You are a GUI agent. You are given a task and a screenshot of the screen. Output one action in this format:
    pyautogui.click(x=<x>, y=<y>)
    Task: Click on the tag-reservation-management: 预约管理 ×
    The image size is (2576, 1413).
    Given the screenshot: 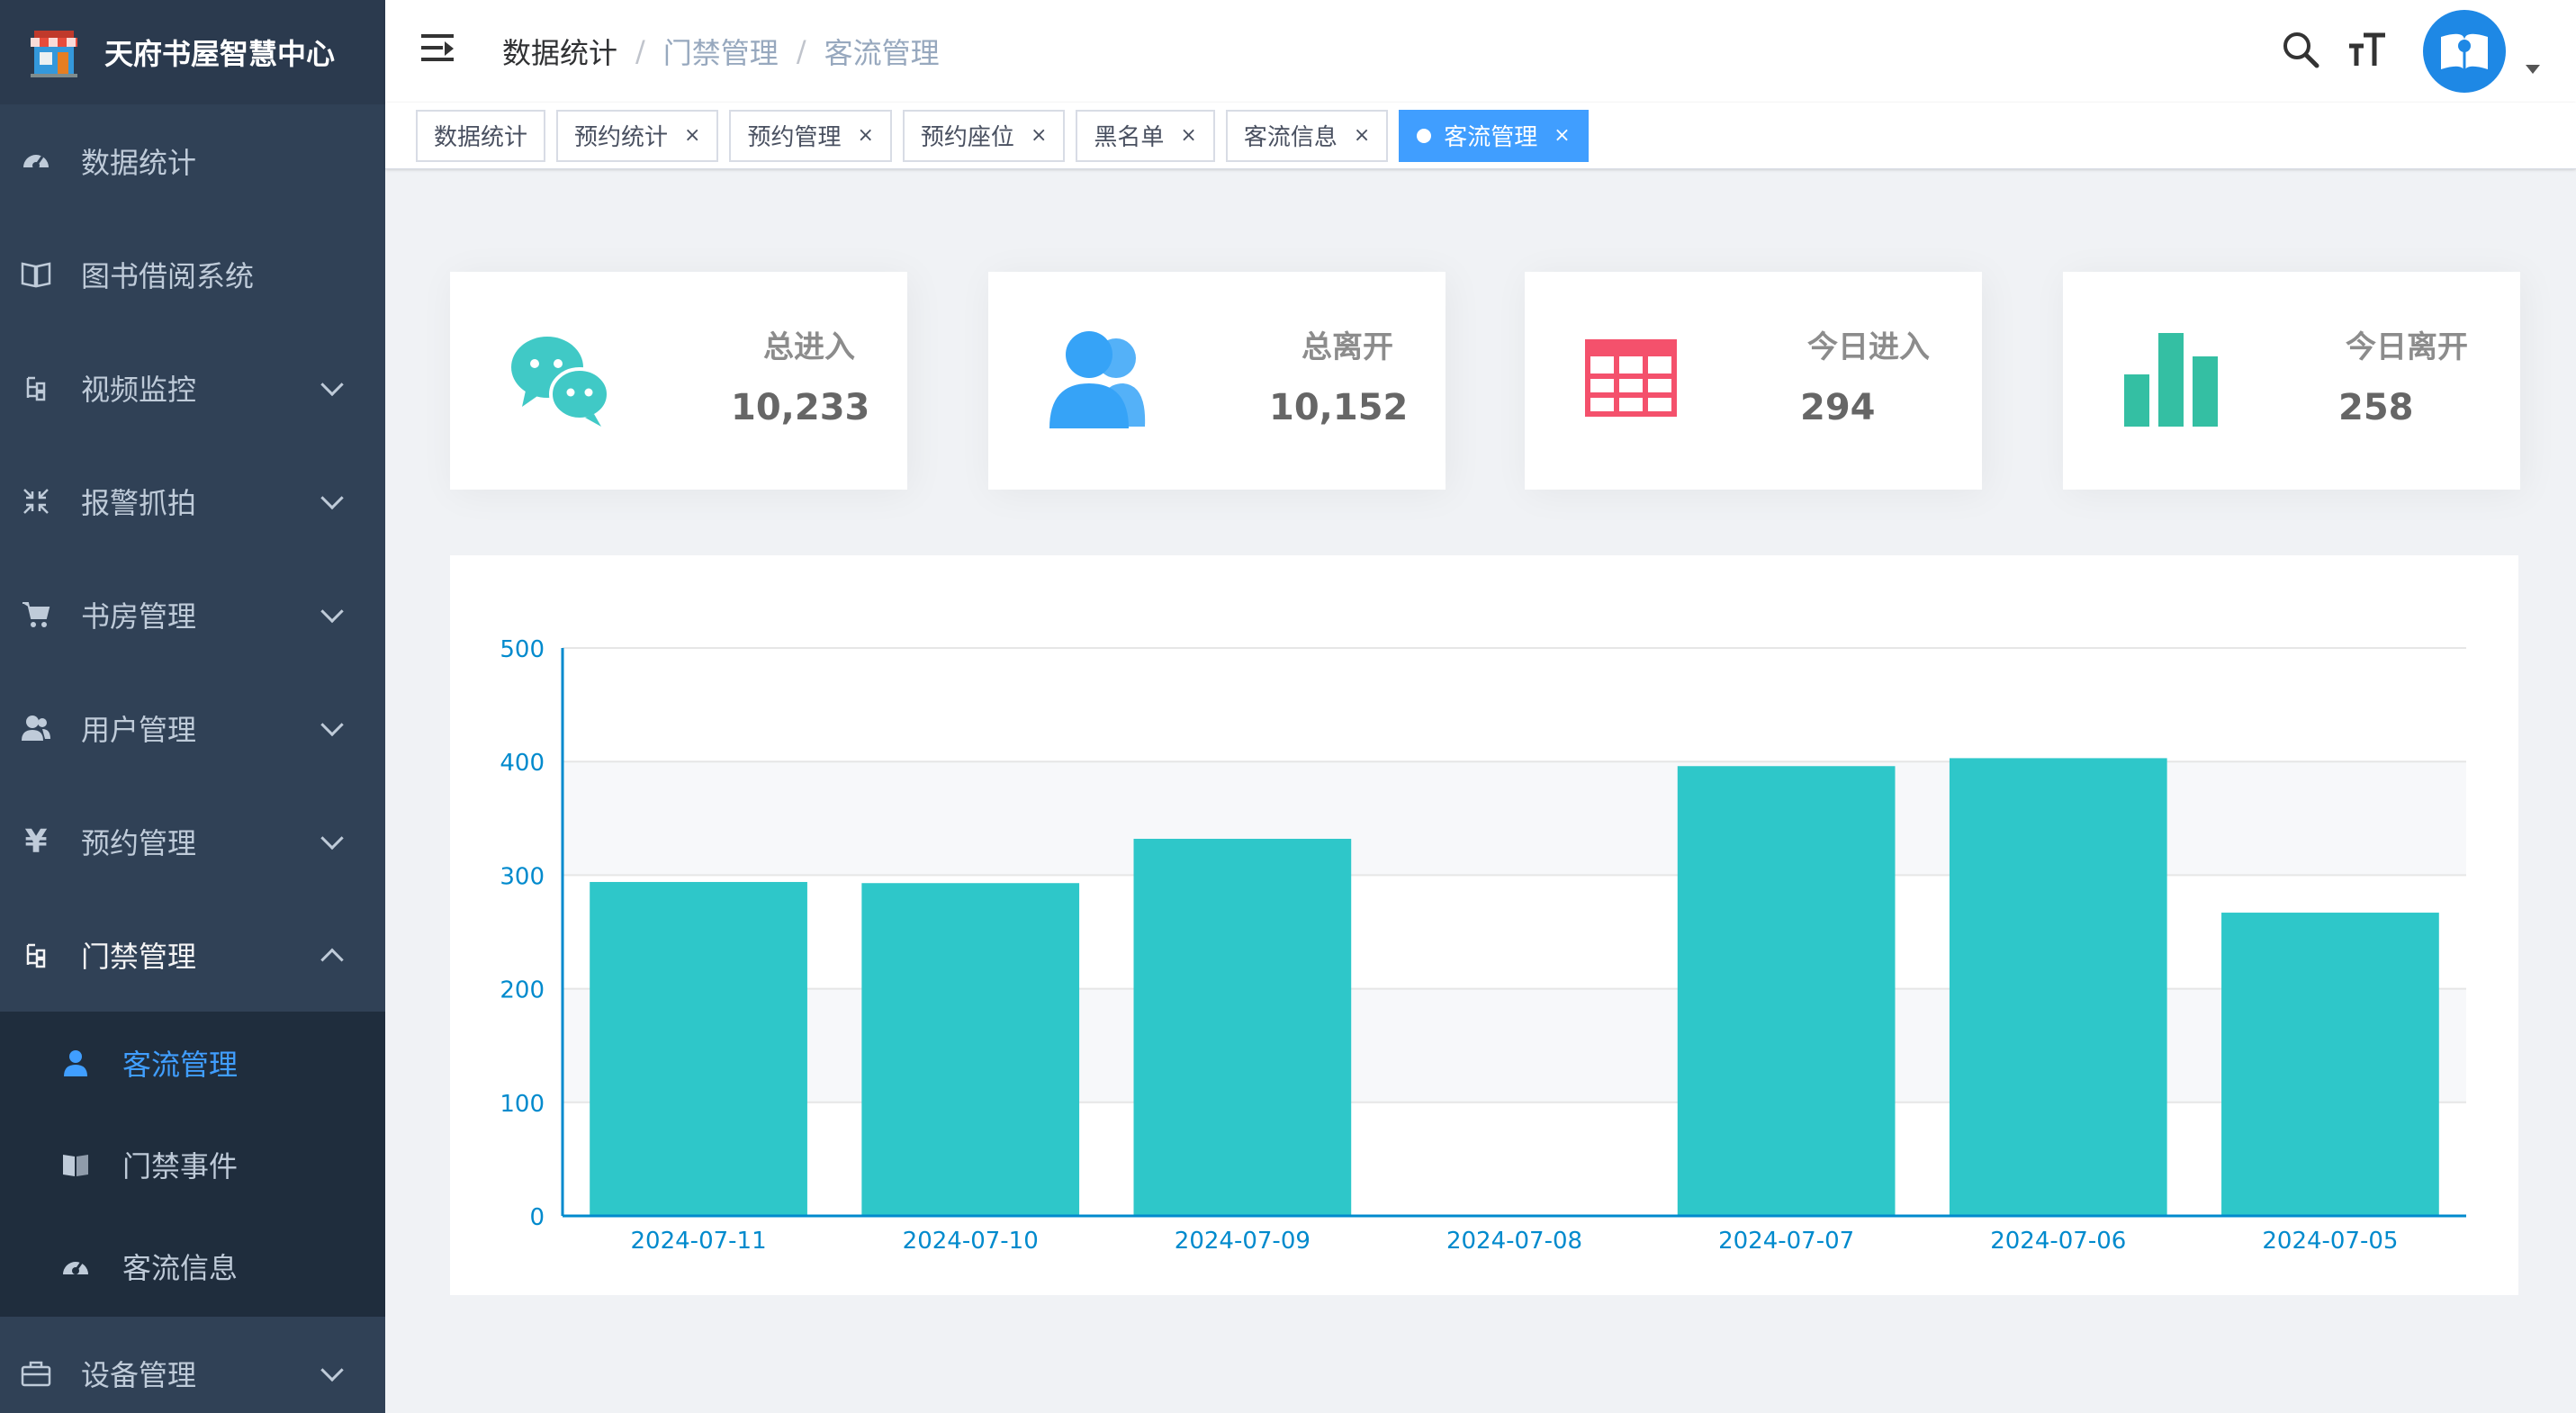 What is the action you would take?
    pyautogui.click(x=810, y=136)
    